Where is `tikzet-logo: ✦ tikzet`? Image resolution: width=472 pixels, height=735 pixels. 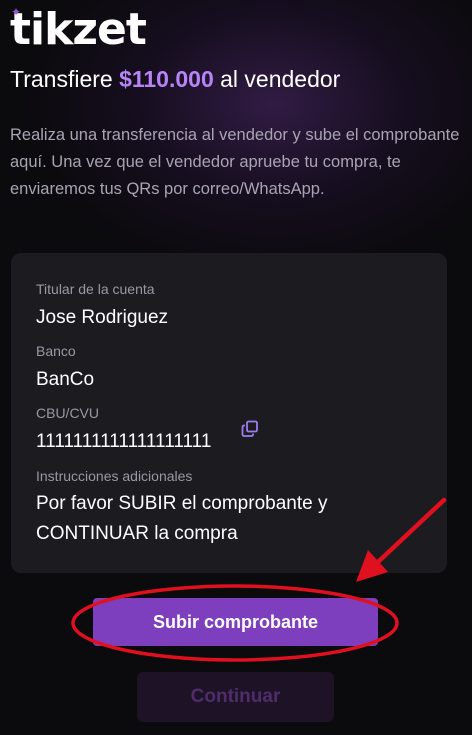 tikzet-logo: ✦ tikzet is located at coordinates (78, 29).